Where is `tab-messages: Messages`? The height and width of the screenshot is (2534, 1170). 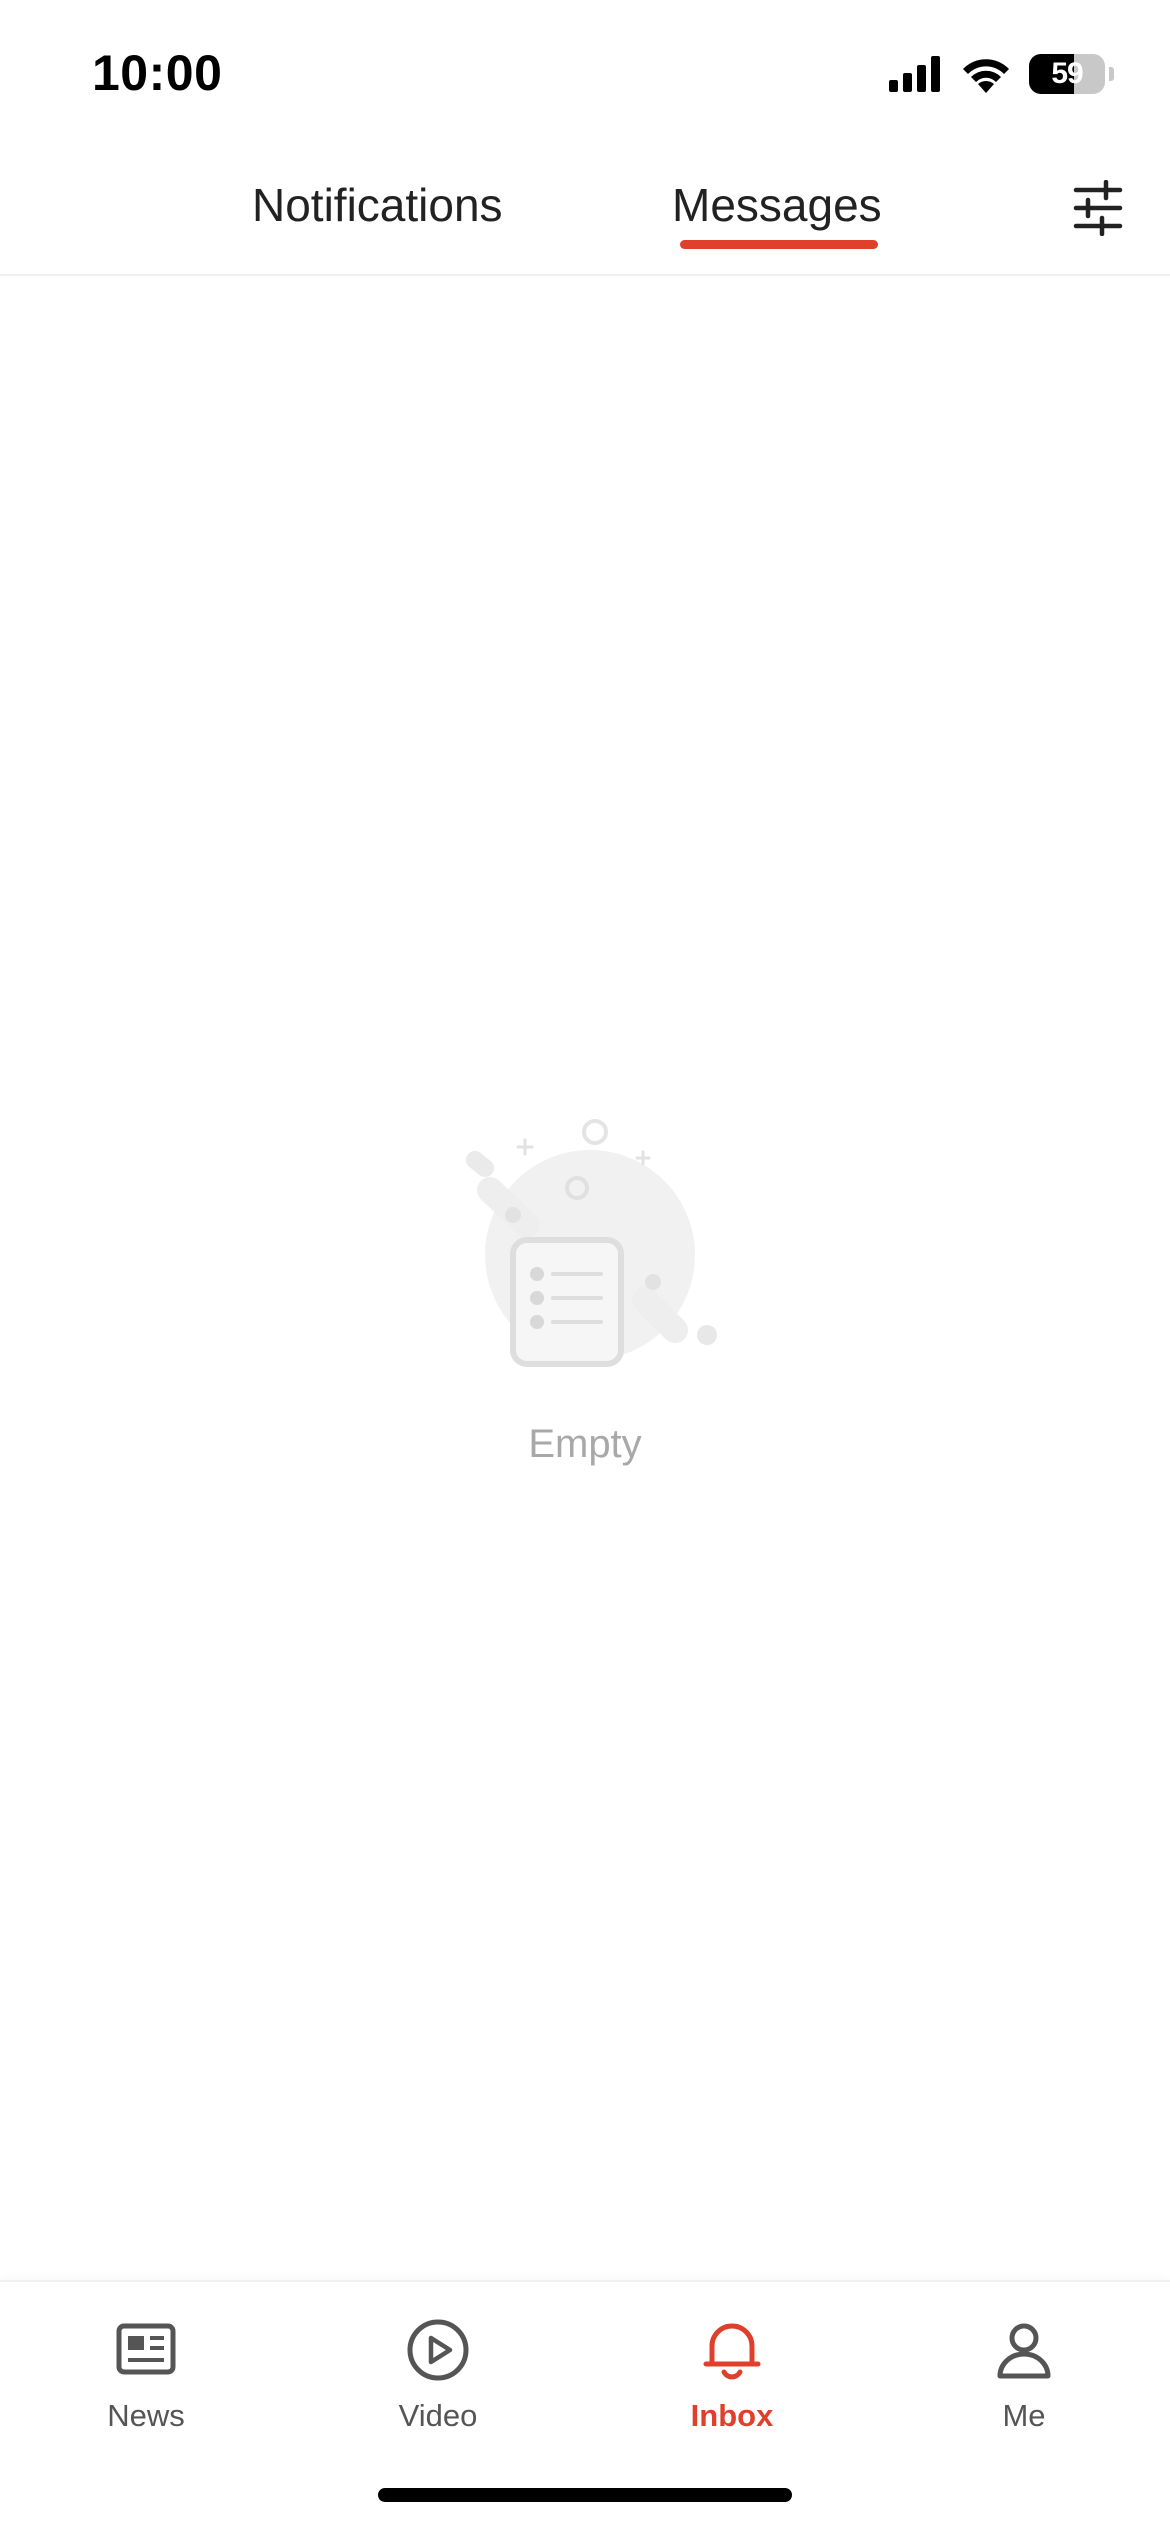
tab-messages: Messages is located at coordinates (777, 205).